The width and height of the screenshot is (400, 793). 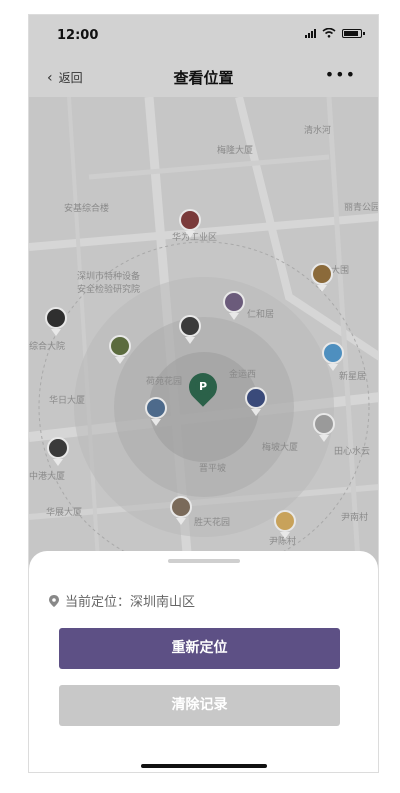 I want to click on location-pin-icon, so click(x=54, y=600).